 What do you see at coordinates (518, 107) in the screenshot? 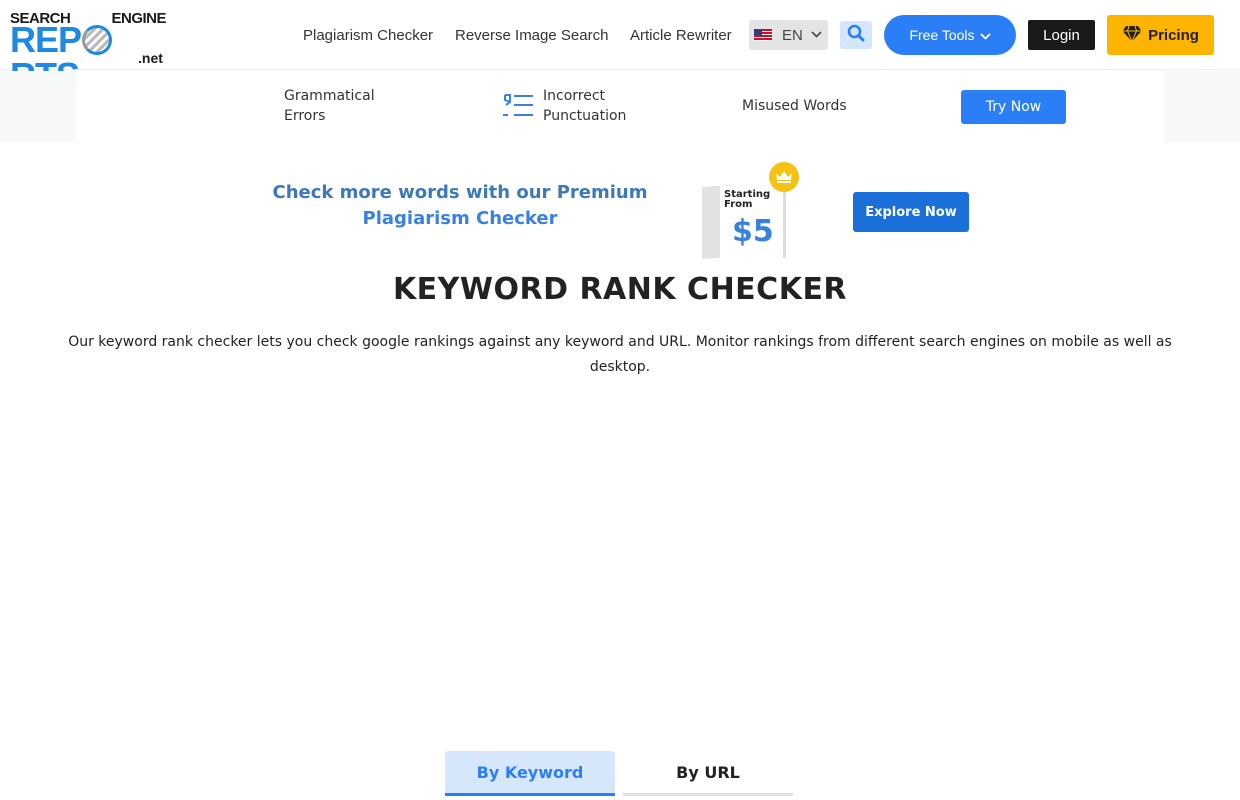
I see `punctuation-list-icon` at bounding box center [518, 107].